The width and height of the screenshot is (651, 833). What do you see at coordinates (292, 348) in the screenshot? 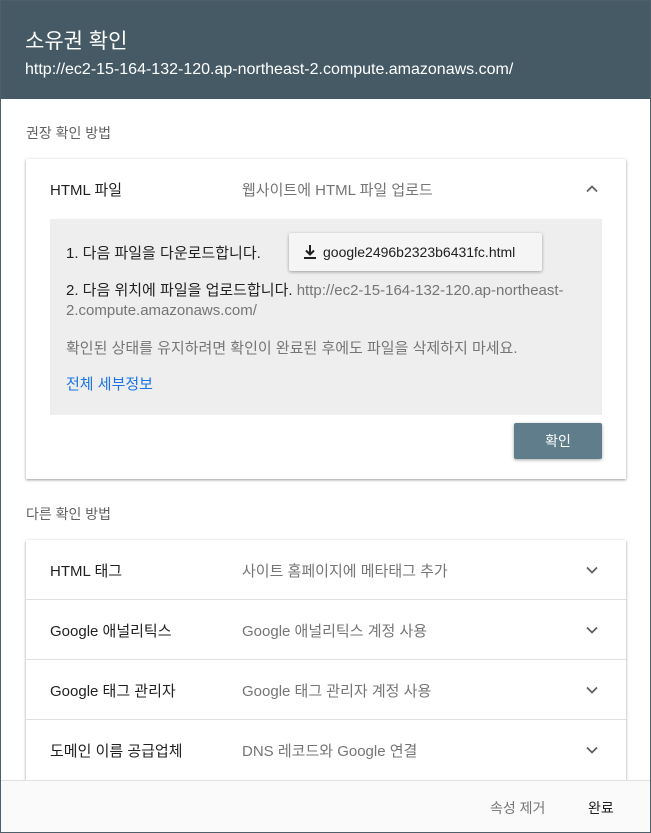
I see `keep-file-note: 확인된 상태를 유지하려면 확인이 완료된 후에도 파일을 삭제하지 마세요.` at bounding box center [292, 348].